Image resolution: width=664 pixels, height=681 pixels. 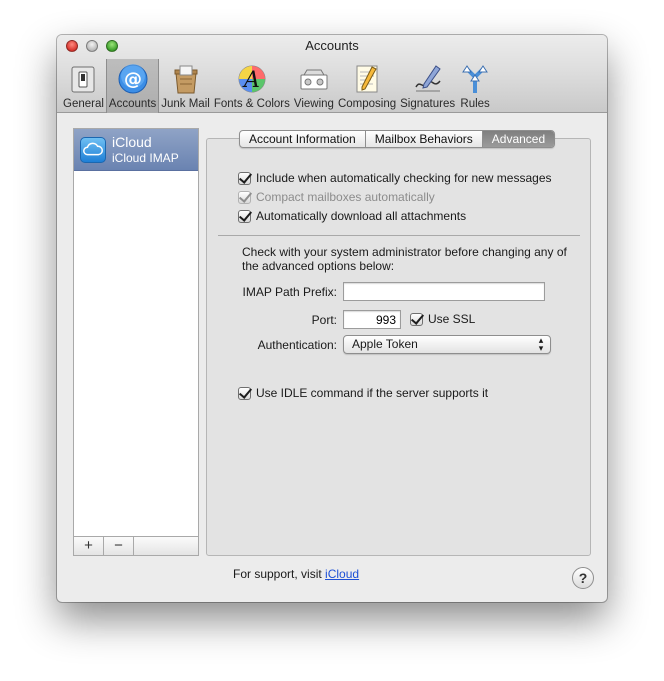 What do you see at coordinates (452, 319) in the screenshot?
I see `use-ssl-label: Use SSL` at bounding box center [452, 319].